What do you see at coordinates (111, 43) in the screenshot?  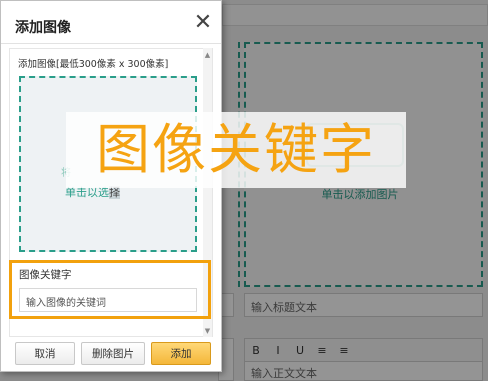 I see `dialog-divider` at bounding box center [111, 43].